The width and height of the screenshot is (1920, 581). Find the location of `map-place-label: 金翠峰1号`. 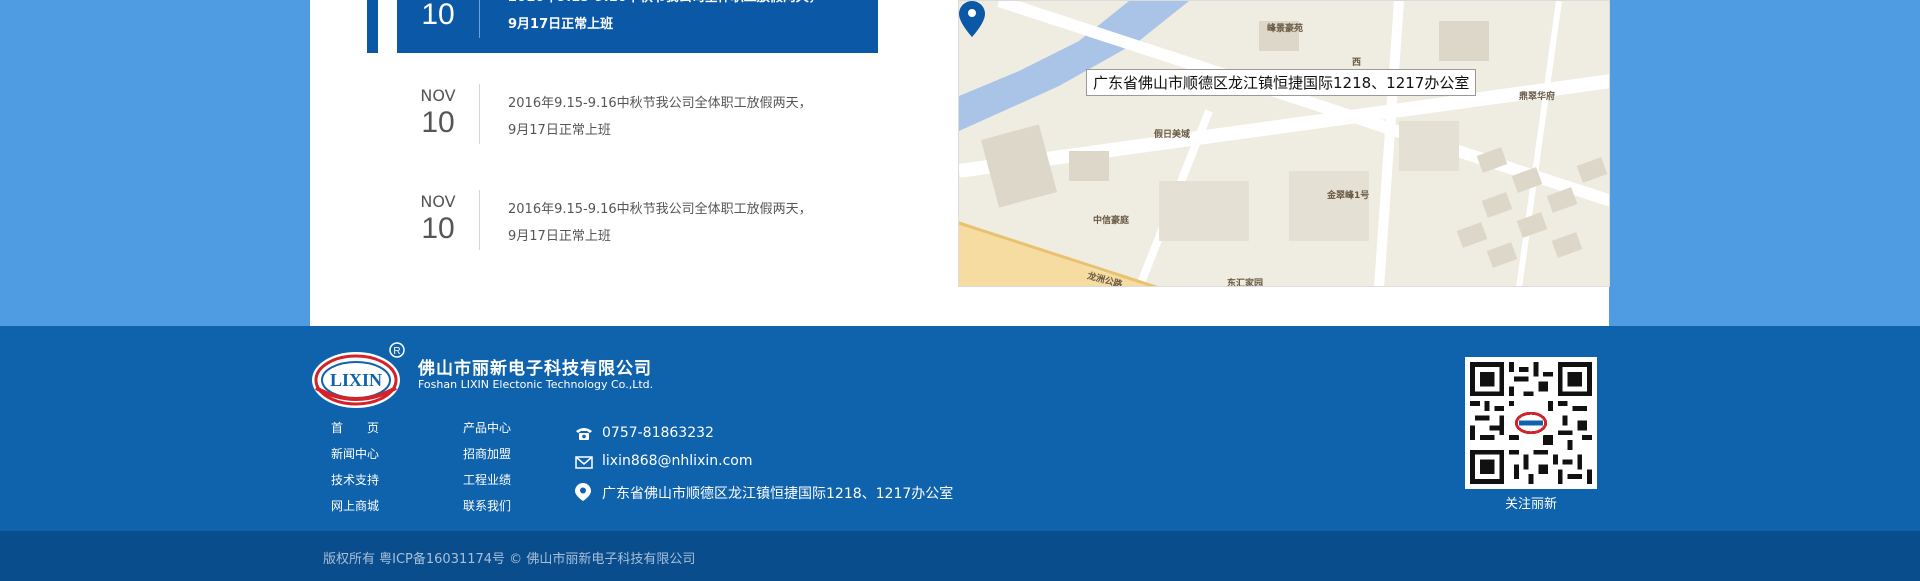

map-place-label: 金翠峰1号 is located at coordinates (1348, 196).